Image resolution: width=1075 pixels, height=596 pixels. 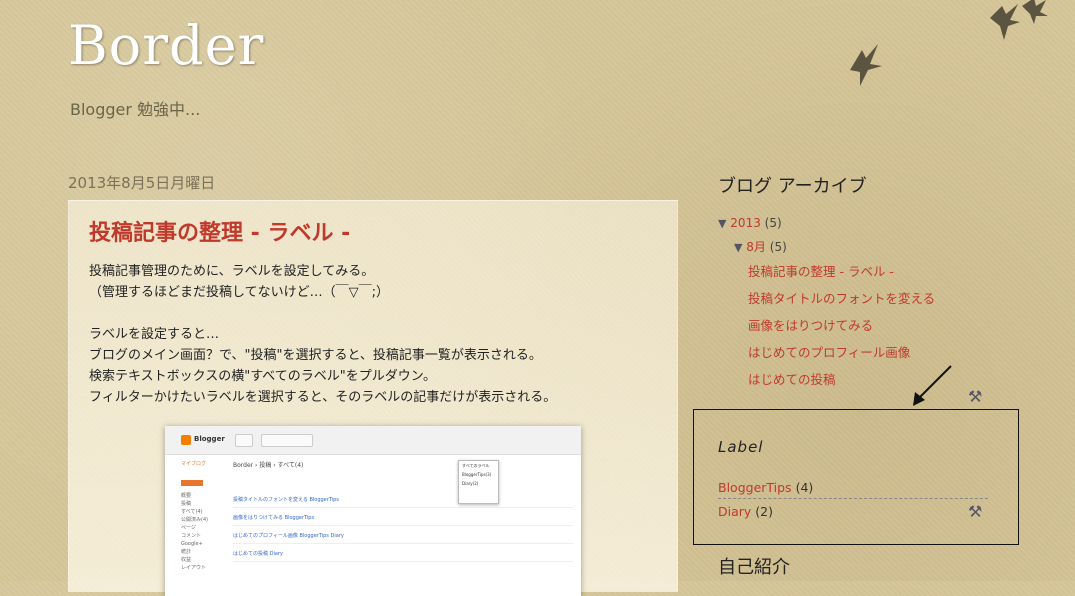 What do you see at coordinates (373, 440) in the screenshot?
I see `screenshot-toolbar: Blogger` at bounding box center [373, 440].